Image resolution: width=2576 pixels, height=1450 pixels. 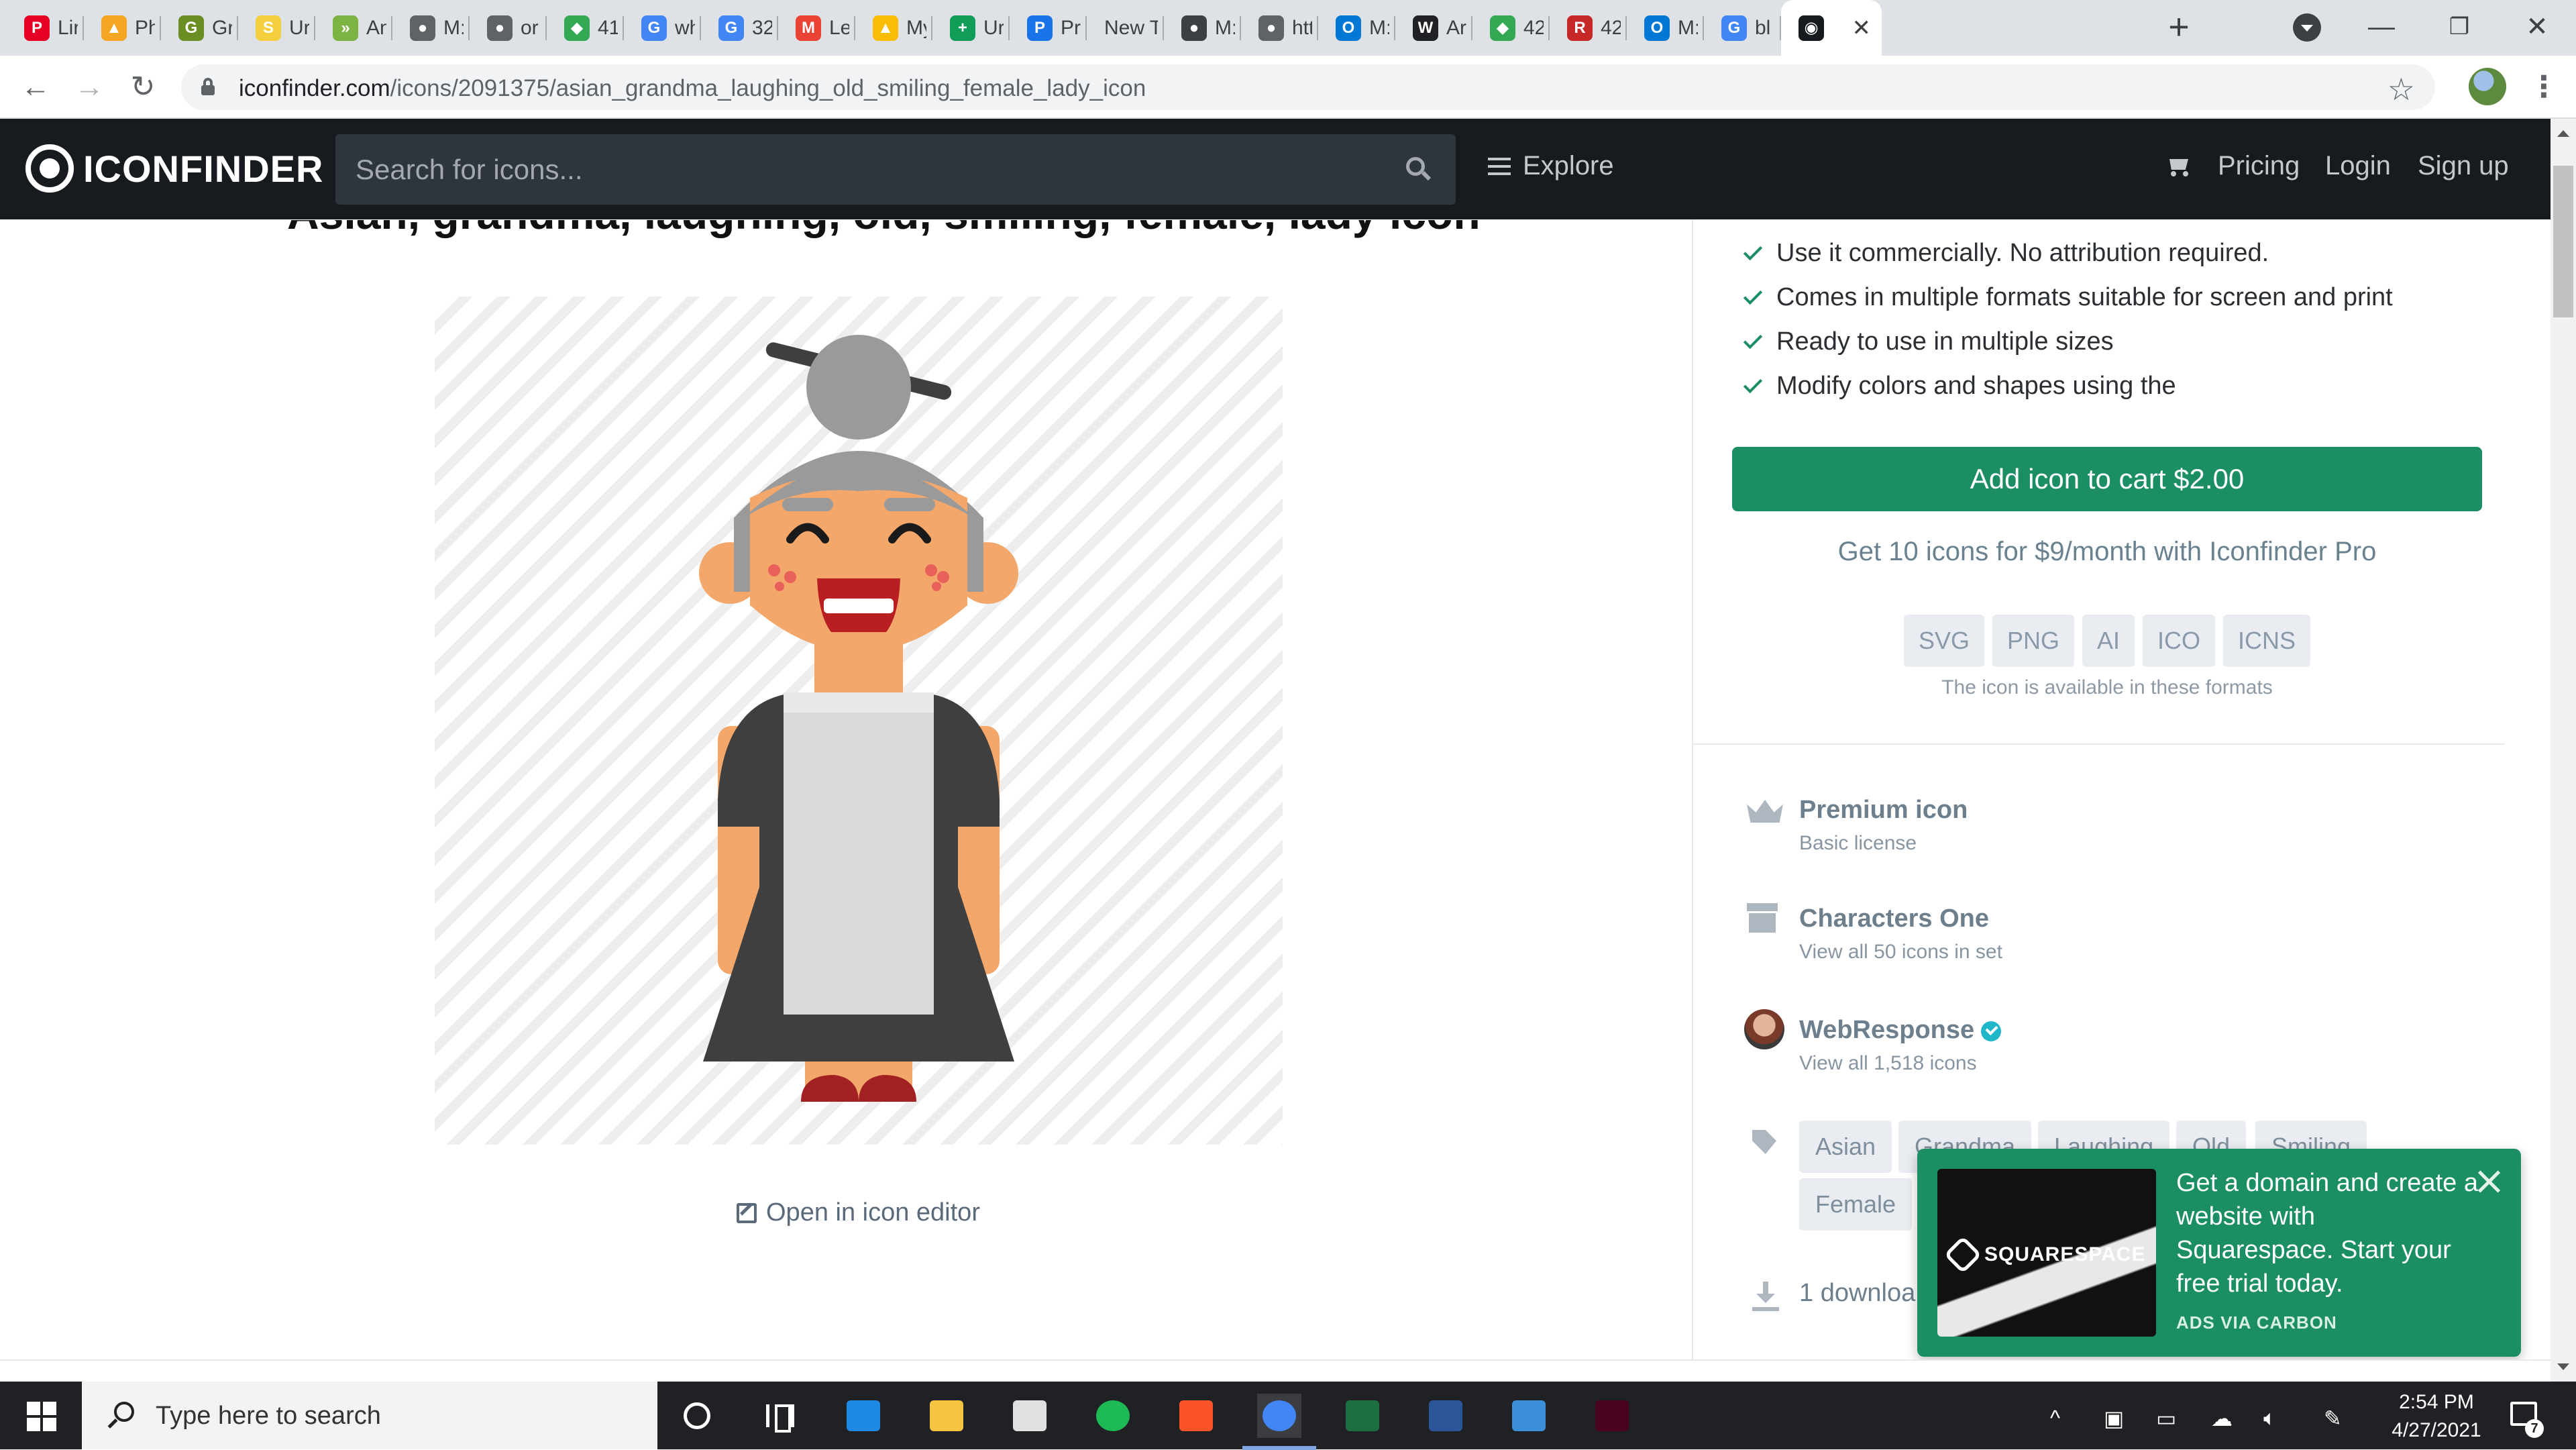 What do you see at coordinates (1048, 28) in the screenshot?
I see `browser-tab: P Pr` at bounding box center [1048, 28].